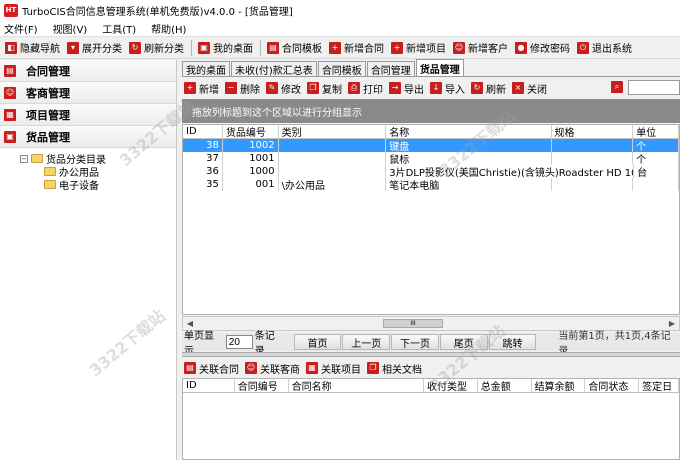 The image size is (680, 460). I want to click on copy-icon: ❐, so click(313, 88).